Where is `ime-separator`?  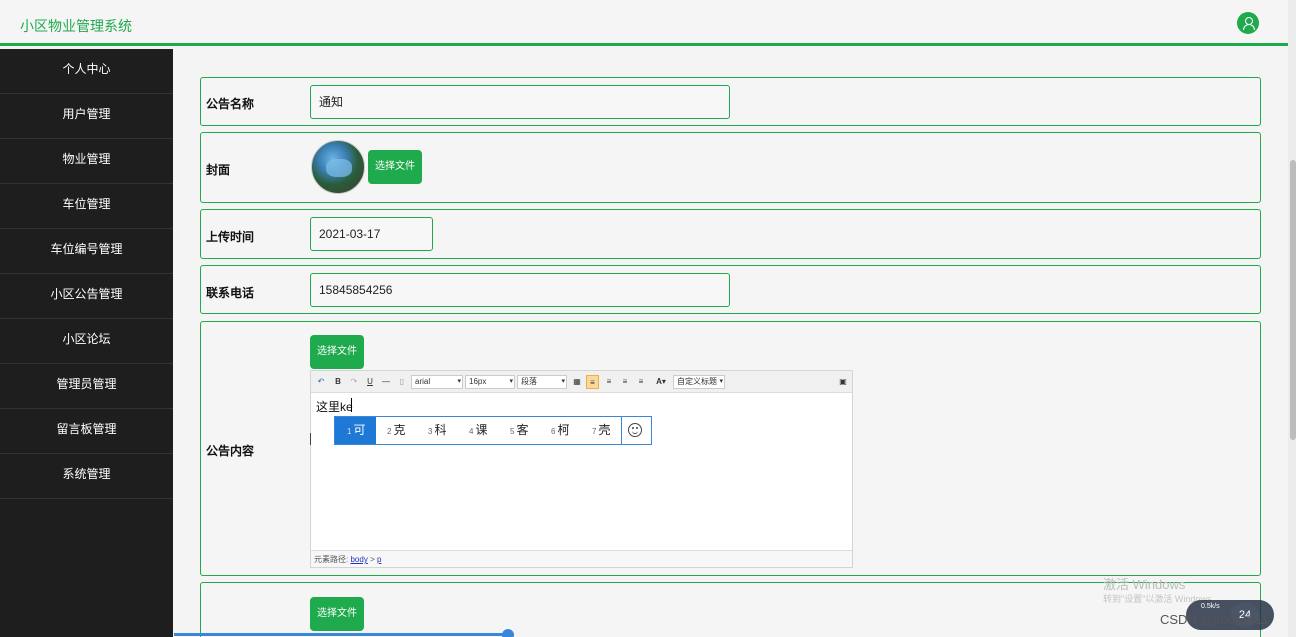
ime-separator is located at coordinates (621, 430).